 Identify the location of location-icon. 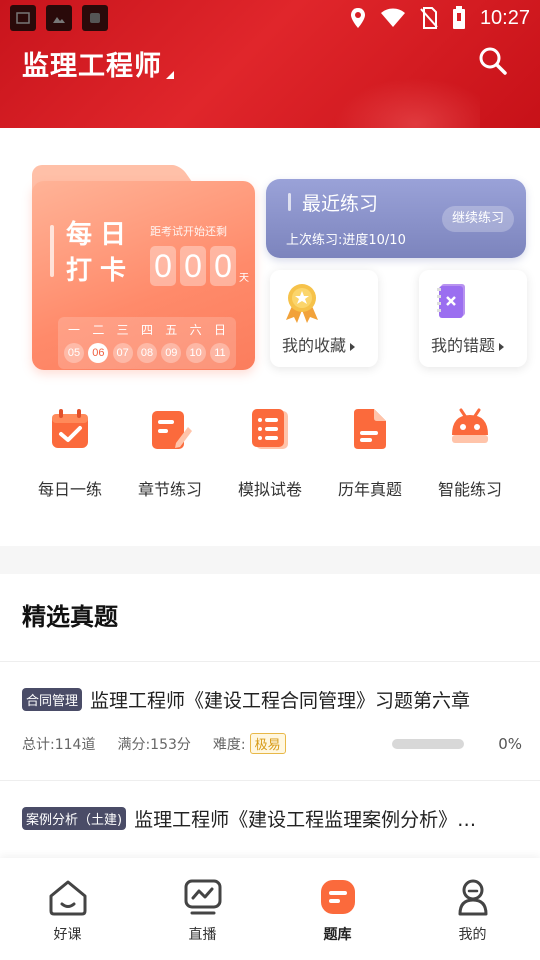
(357, 18).